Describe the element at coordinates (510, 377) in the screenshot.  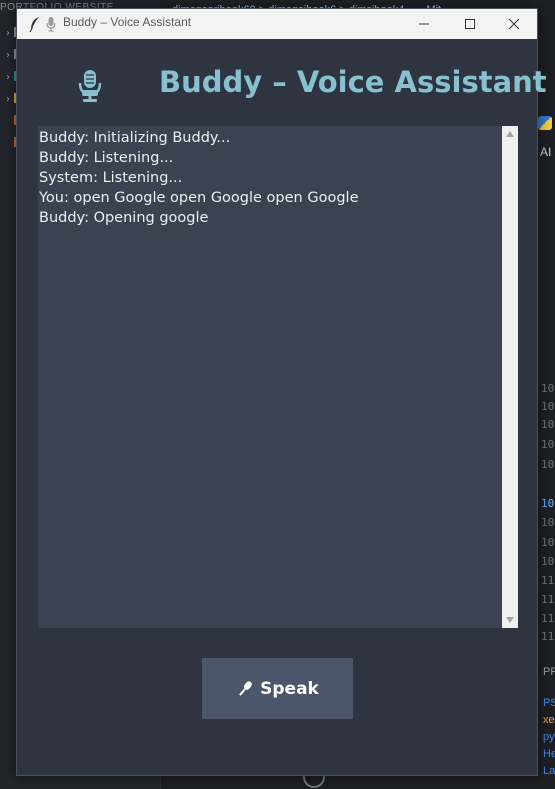
I see `chat-scrollbar` at that location.